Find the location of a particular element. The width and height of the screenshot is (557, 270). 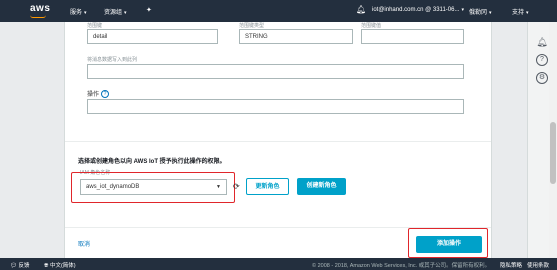

role-section-title: 选择或创建角色以向 AWS IoT 授予执行此操作的权限。 is located at coordinates (152, 162).